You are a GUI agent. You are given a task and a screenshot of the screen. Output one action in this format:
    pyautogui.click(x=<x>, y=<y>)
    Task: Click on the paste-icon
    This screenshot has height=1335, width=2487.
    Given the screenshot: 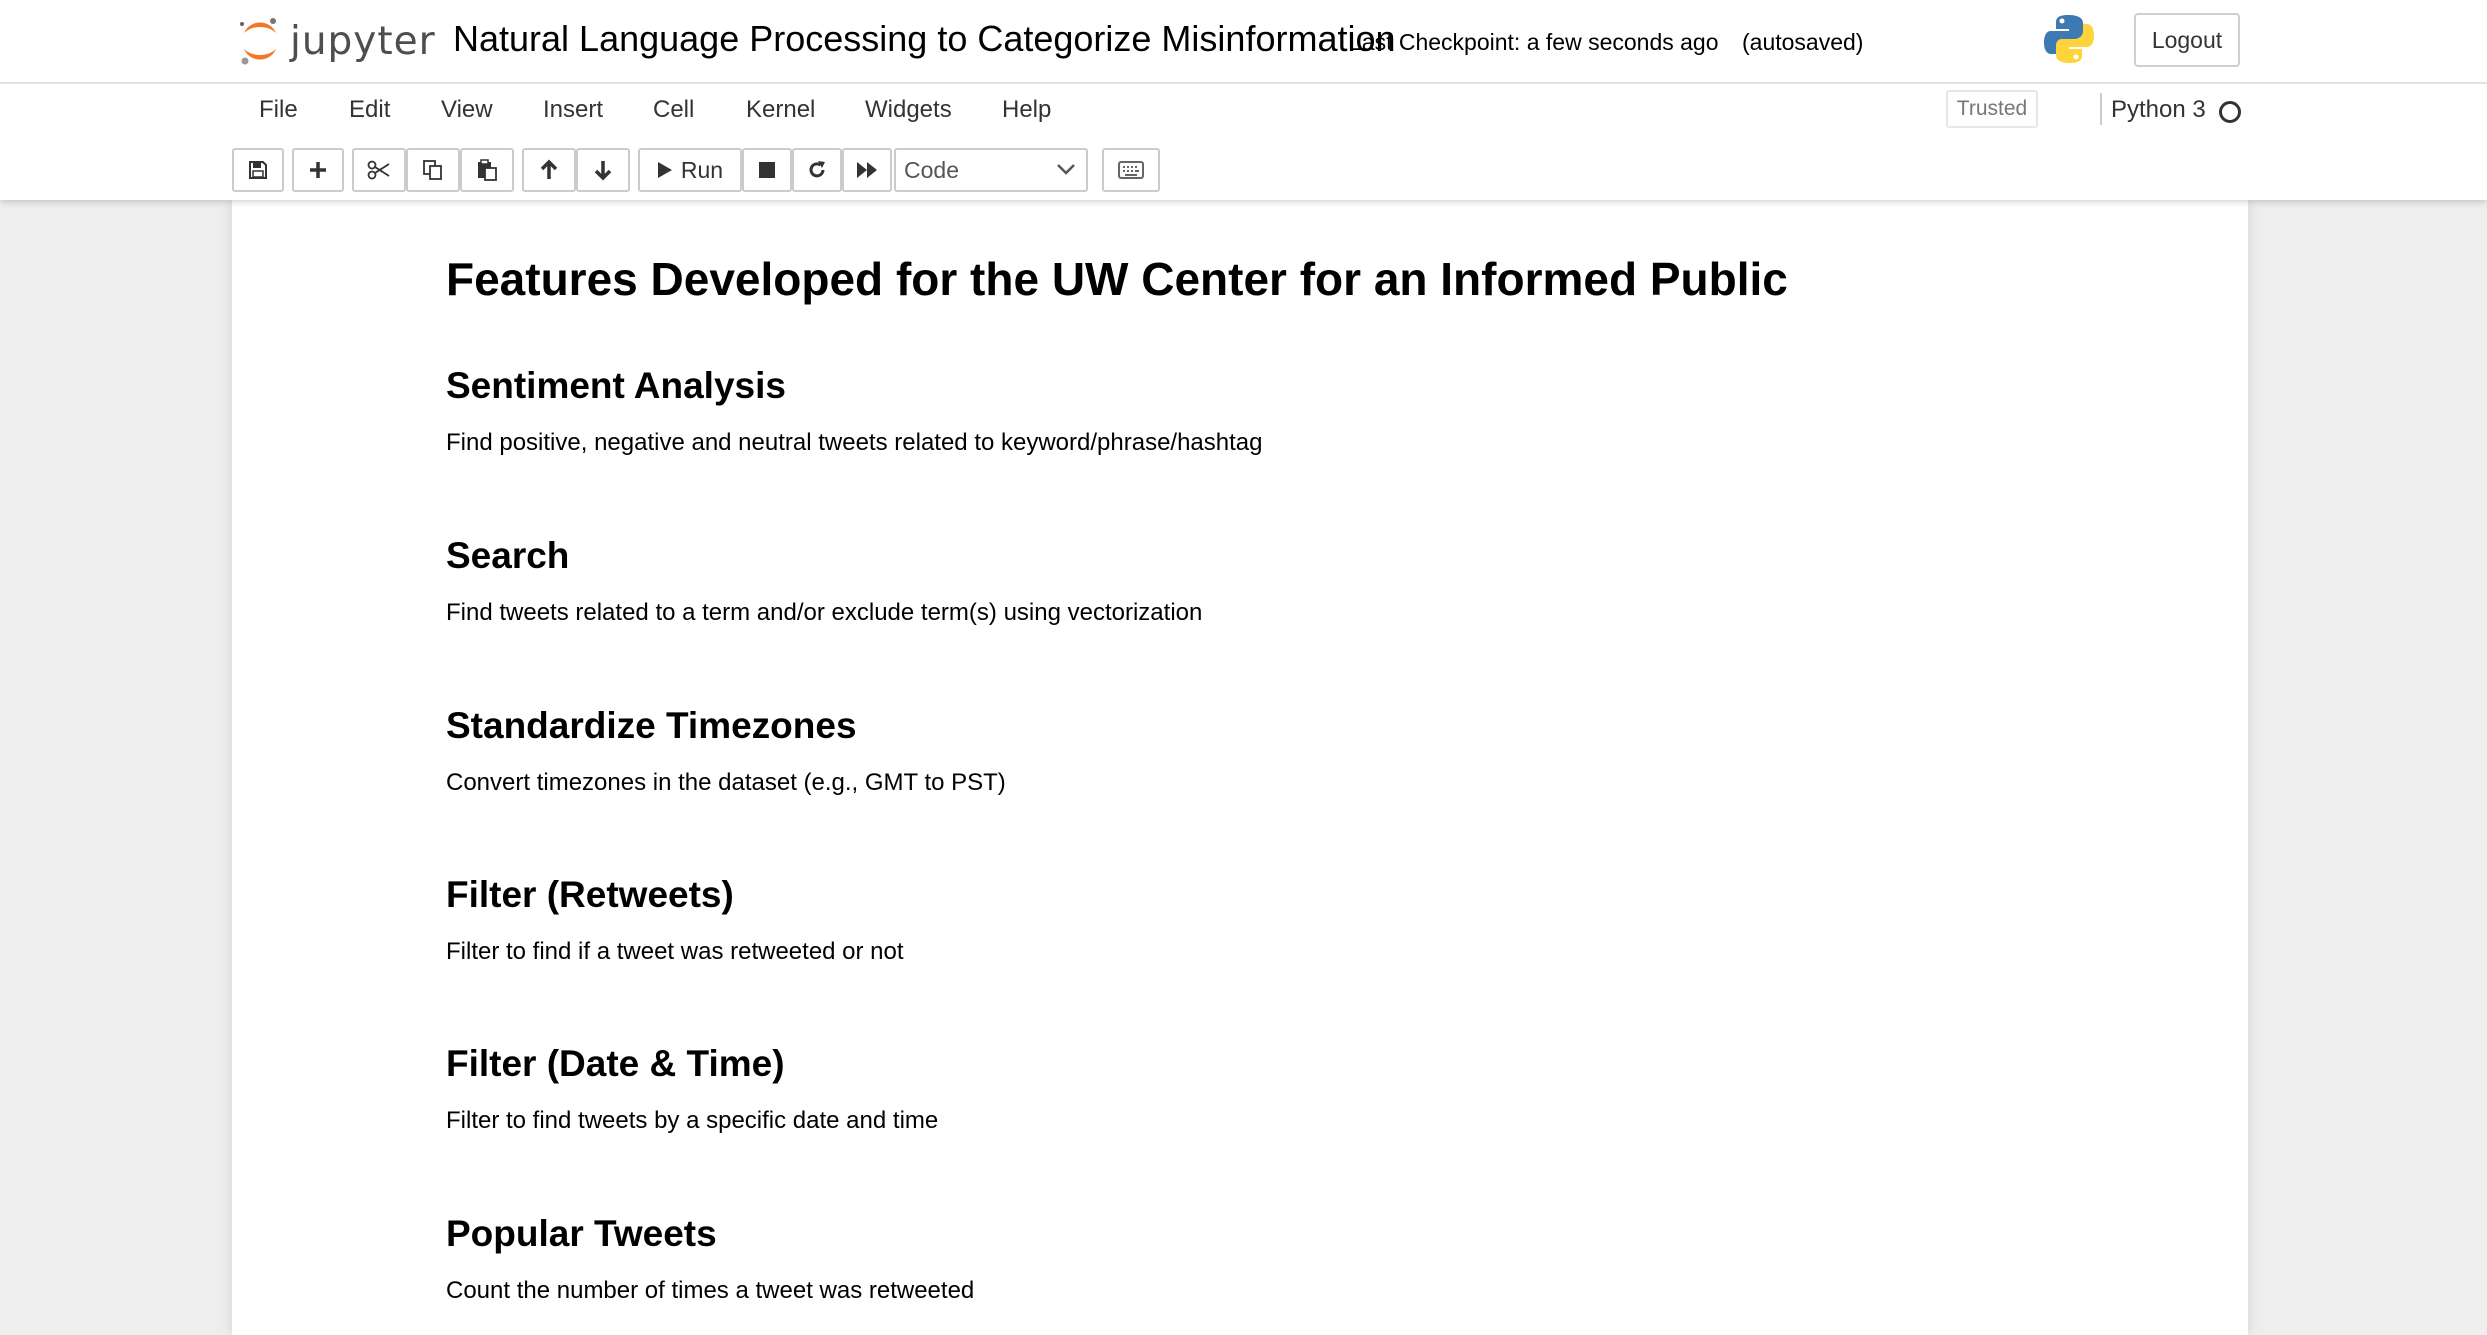 What is the action you would take?
    pyautogui.click(x=487, y=170)
    